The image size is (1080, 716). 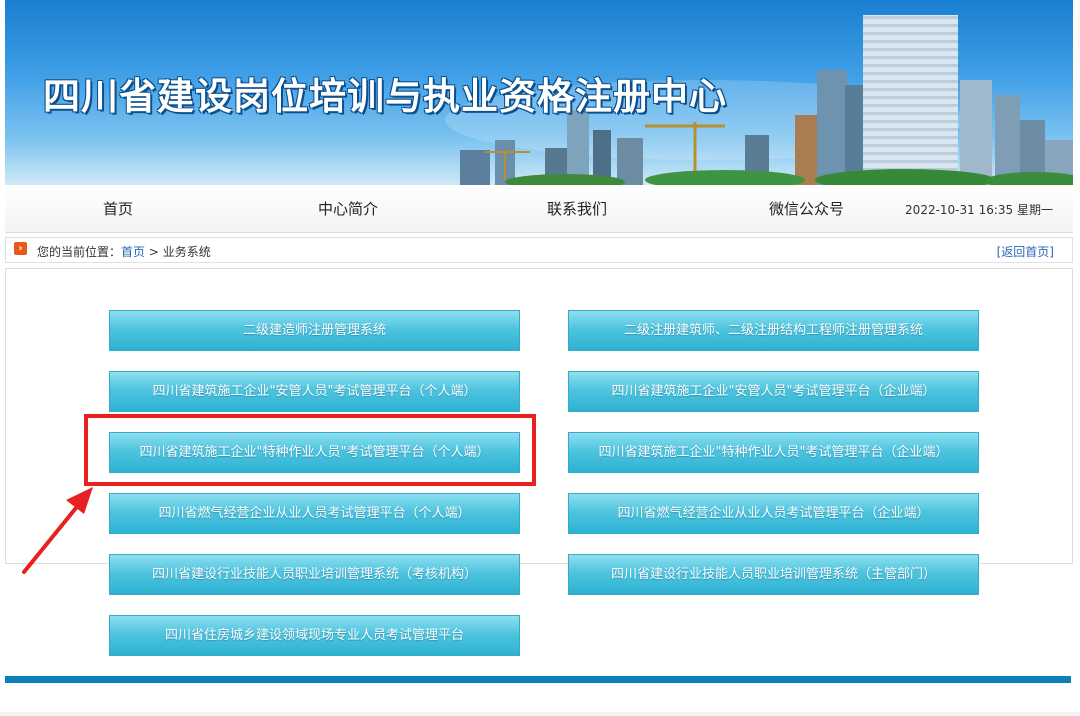 What do you see at coordinates (773, 574) in the screenshot?
I see `system-button-skills-authority: 四川省建设行业技能人员职业培训管理系统（主管部门）` at bounding box center [773, 574].